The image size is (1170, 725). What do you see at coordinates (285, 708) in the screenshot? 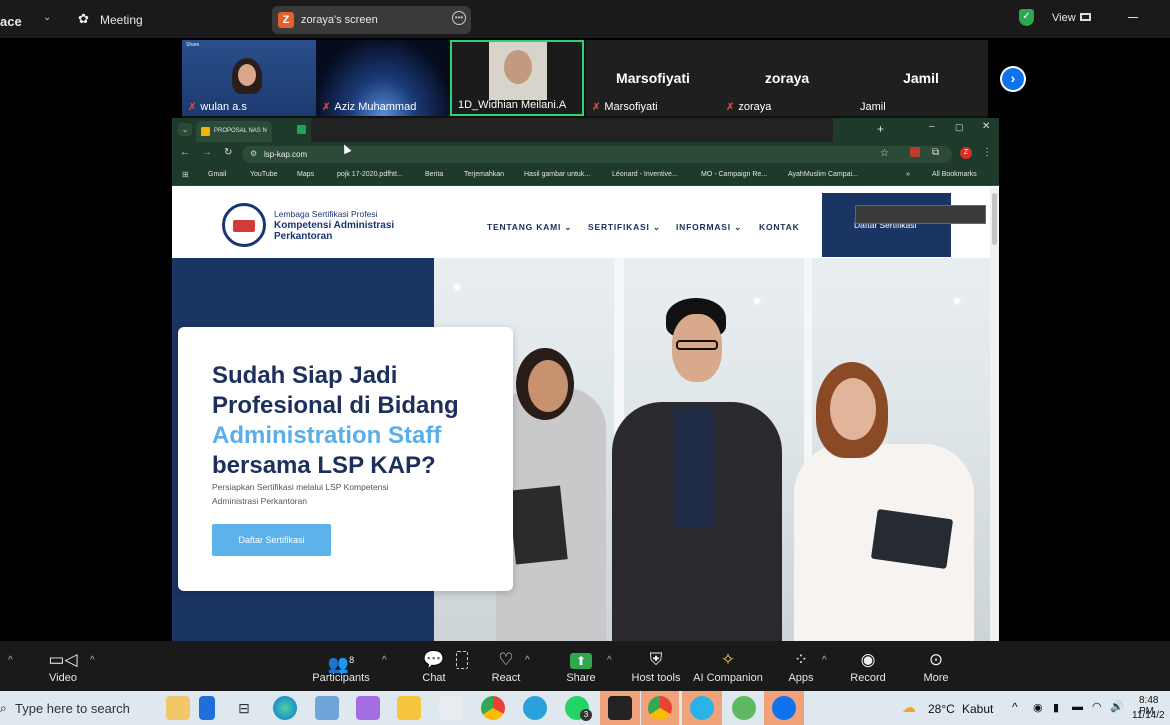
I see `edge-icon` at bounding box center [285, 708].